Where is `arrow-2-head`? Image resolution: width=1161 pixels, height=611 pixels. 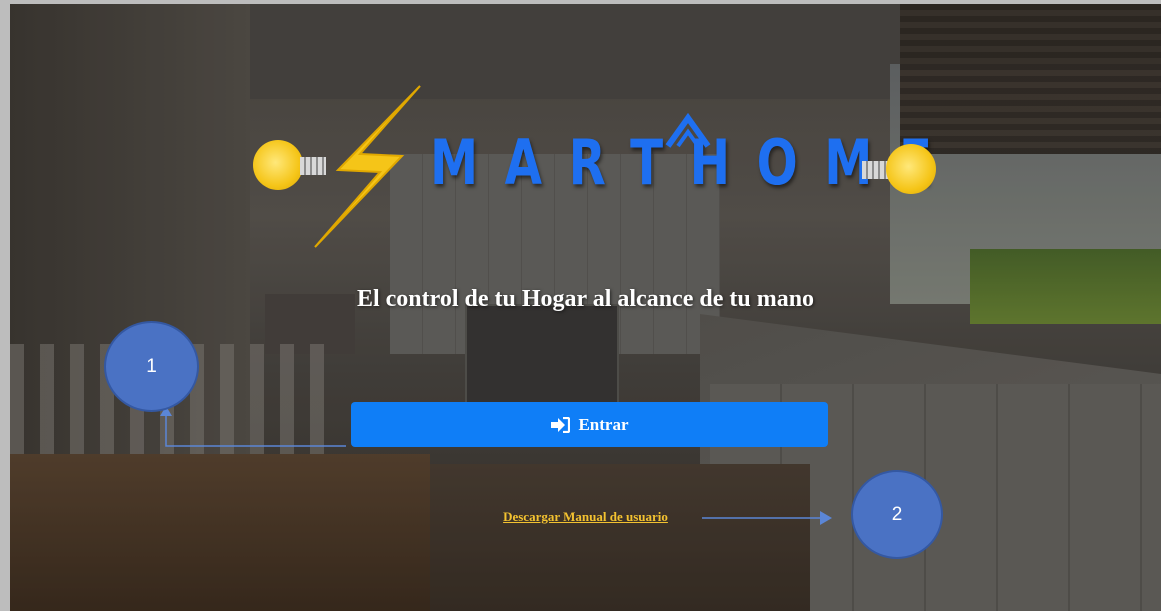 arrow-2-head is located at coordinates (826, 518).